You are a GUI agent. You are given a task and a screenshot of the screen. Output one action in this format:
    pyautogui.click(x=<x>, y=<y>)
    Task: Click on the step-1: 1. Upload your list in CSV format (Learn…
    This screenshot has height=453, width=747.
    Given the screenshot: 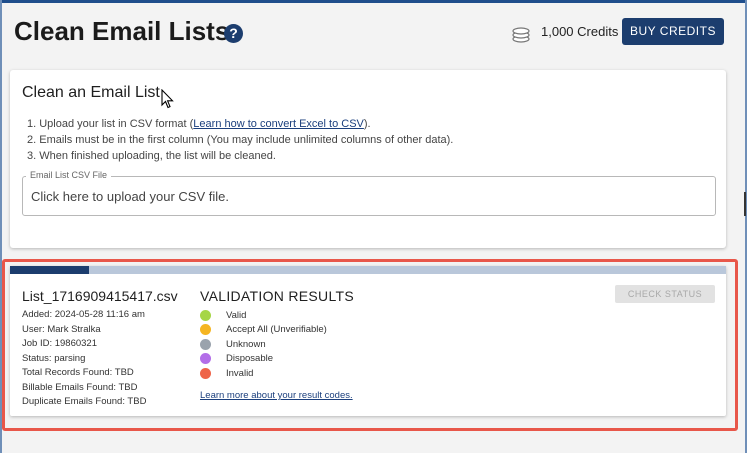 What is the action you would take?
    pyautogui.click(x=240, y=124)
    